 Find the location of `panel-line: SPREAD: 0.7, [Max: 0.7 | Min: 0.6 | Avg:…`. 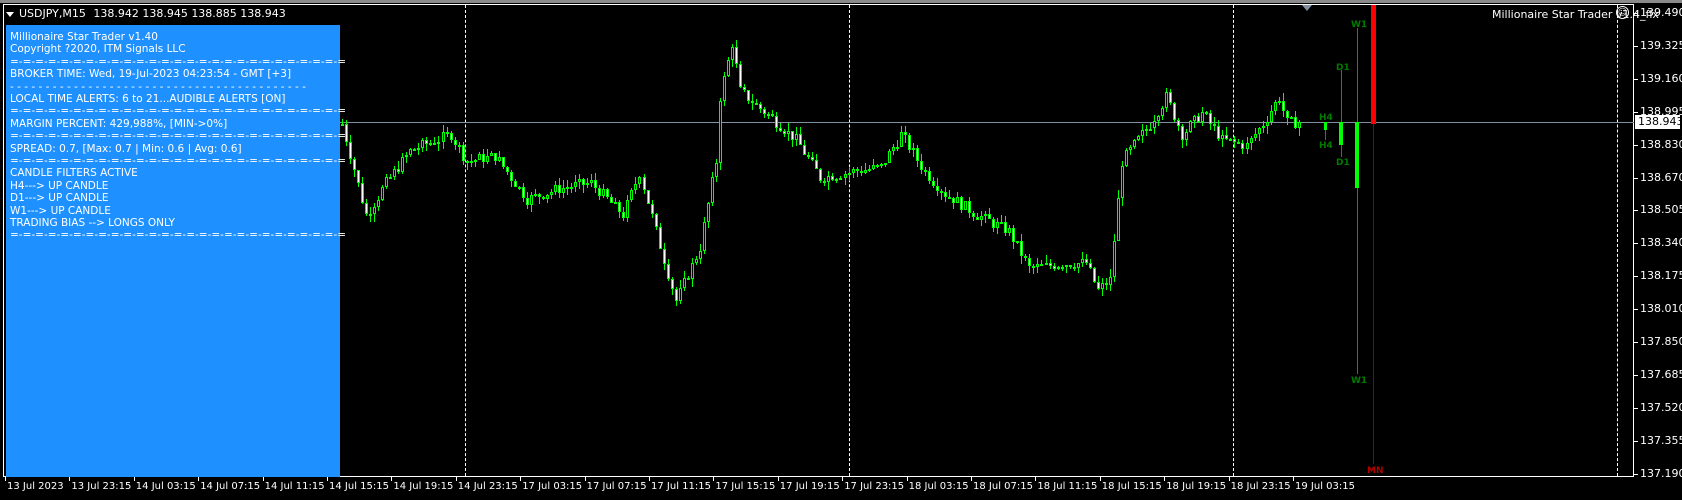

panel-line: SPREAD: 0.7, [Max: 0.7 | Min: 0.6 | Avg:… is located at coordinates (126, 148).